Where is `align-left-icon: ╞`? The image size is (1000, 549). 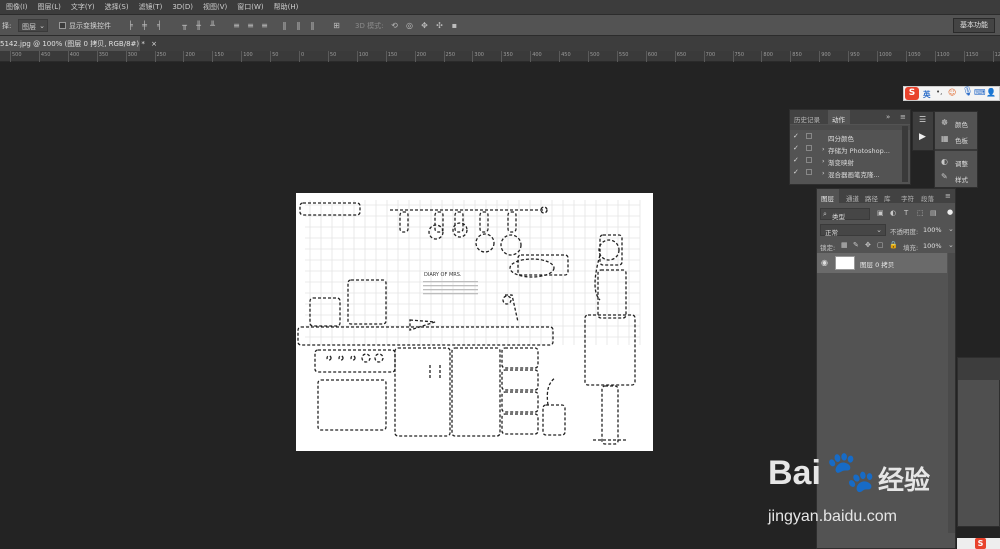
align-left-icon: ╞ is located at coordinates (130, 25).